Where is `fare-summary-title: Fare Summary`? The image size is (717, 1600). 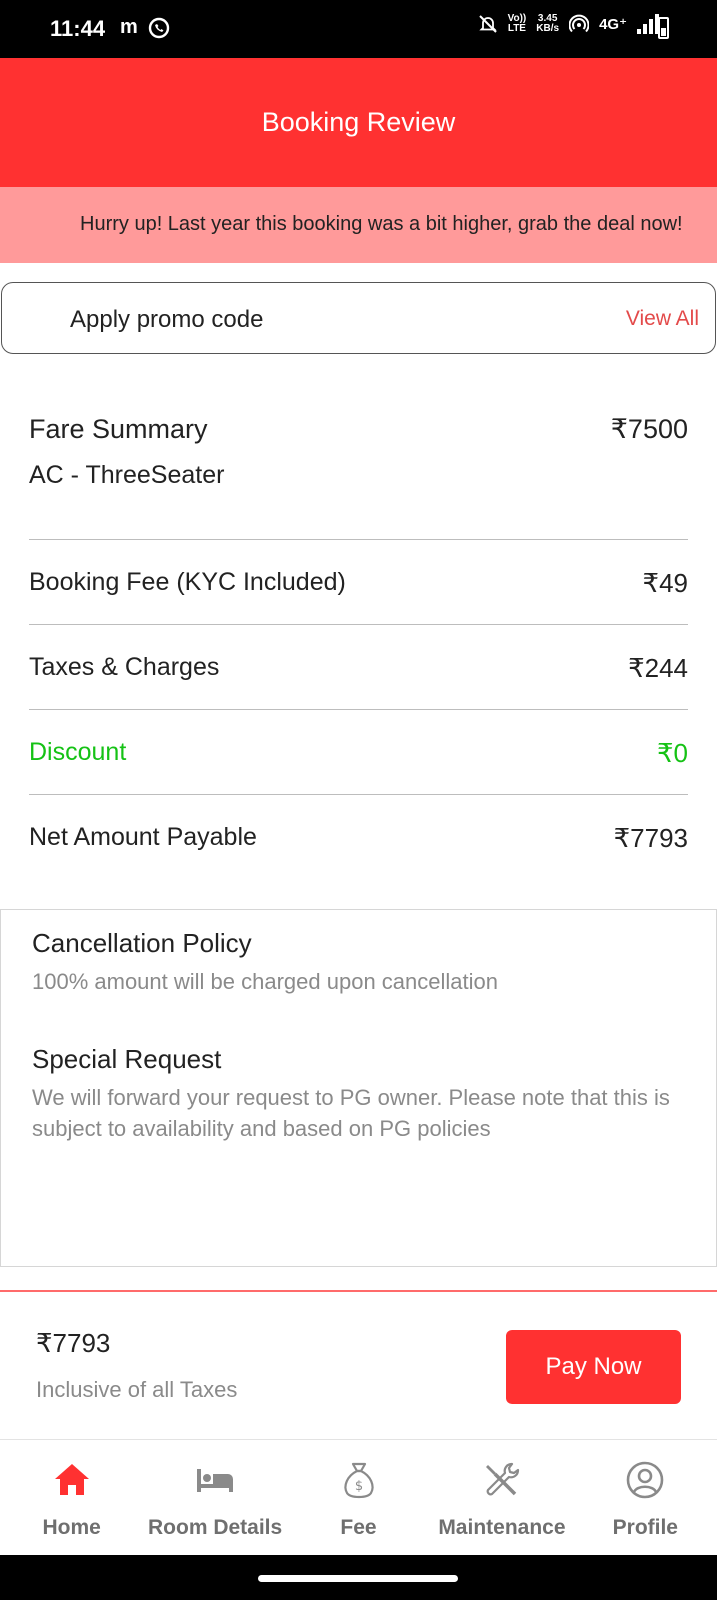
fare-summary-title: Fare Summary is located at coordinates (118, 429).